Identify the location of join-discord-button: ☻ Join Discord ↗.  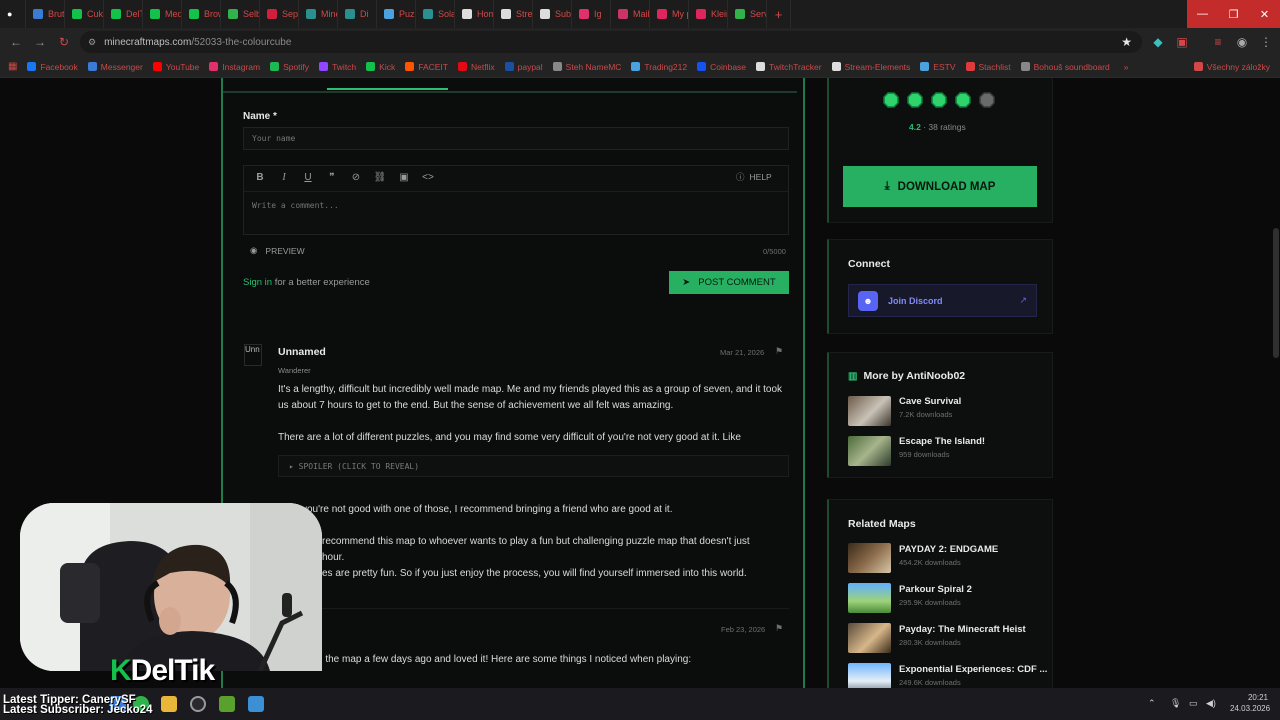
(942, 300).